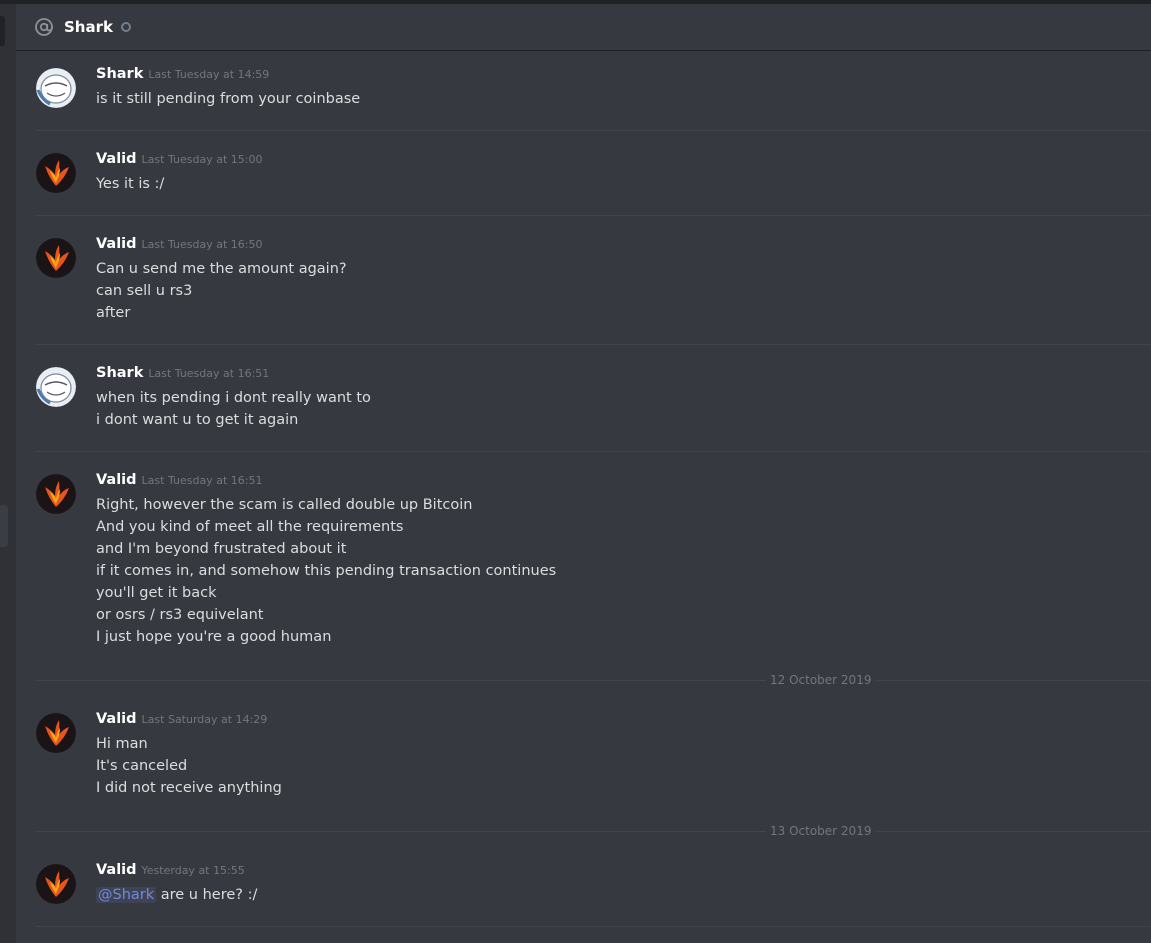  Describe the element at coordinates (221, 269) in the screenshot. I see `message-text: Can u send me the amount again?` at that location.